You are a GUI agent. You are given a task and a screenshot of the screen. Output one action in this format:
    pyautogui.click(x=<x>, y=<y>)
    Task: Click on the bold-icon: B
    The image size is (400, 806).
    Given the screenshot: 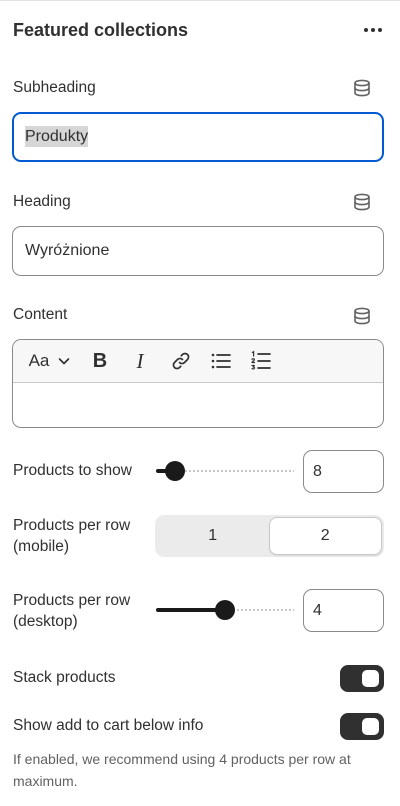 What is the action you would take?
    pyautogui.click(x=100, y=361)
    